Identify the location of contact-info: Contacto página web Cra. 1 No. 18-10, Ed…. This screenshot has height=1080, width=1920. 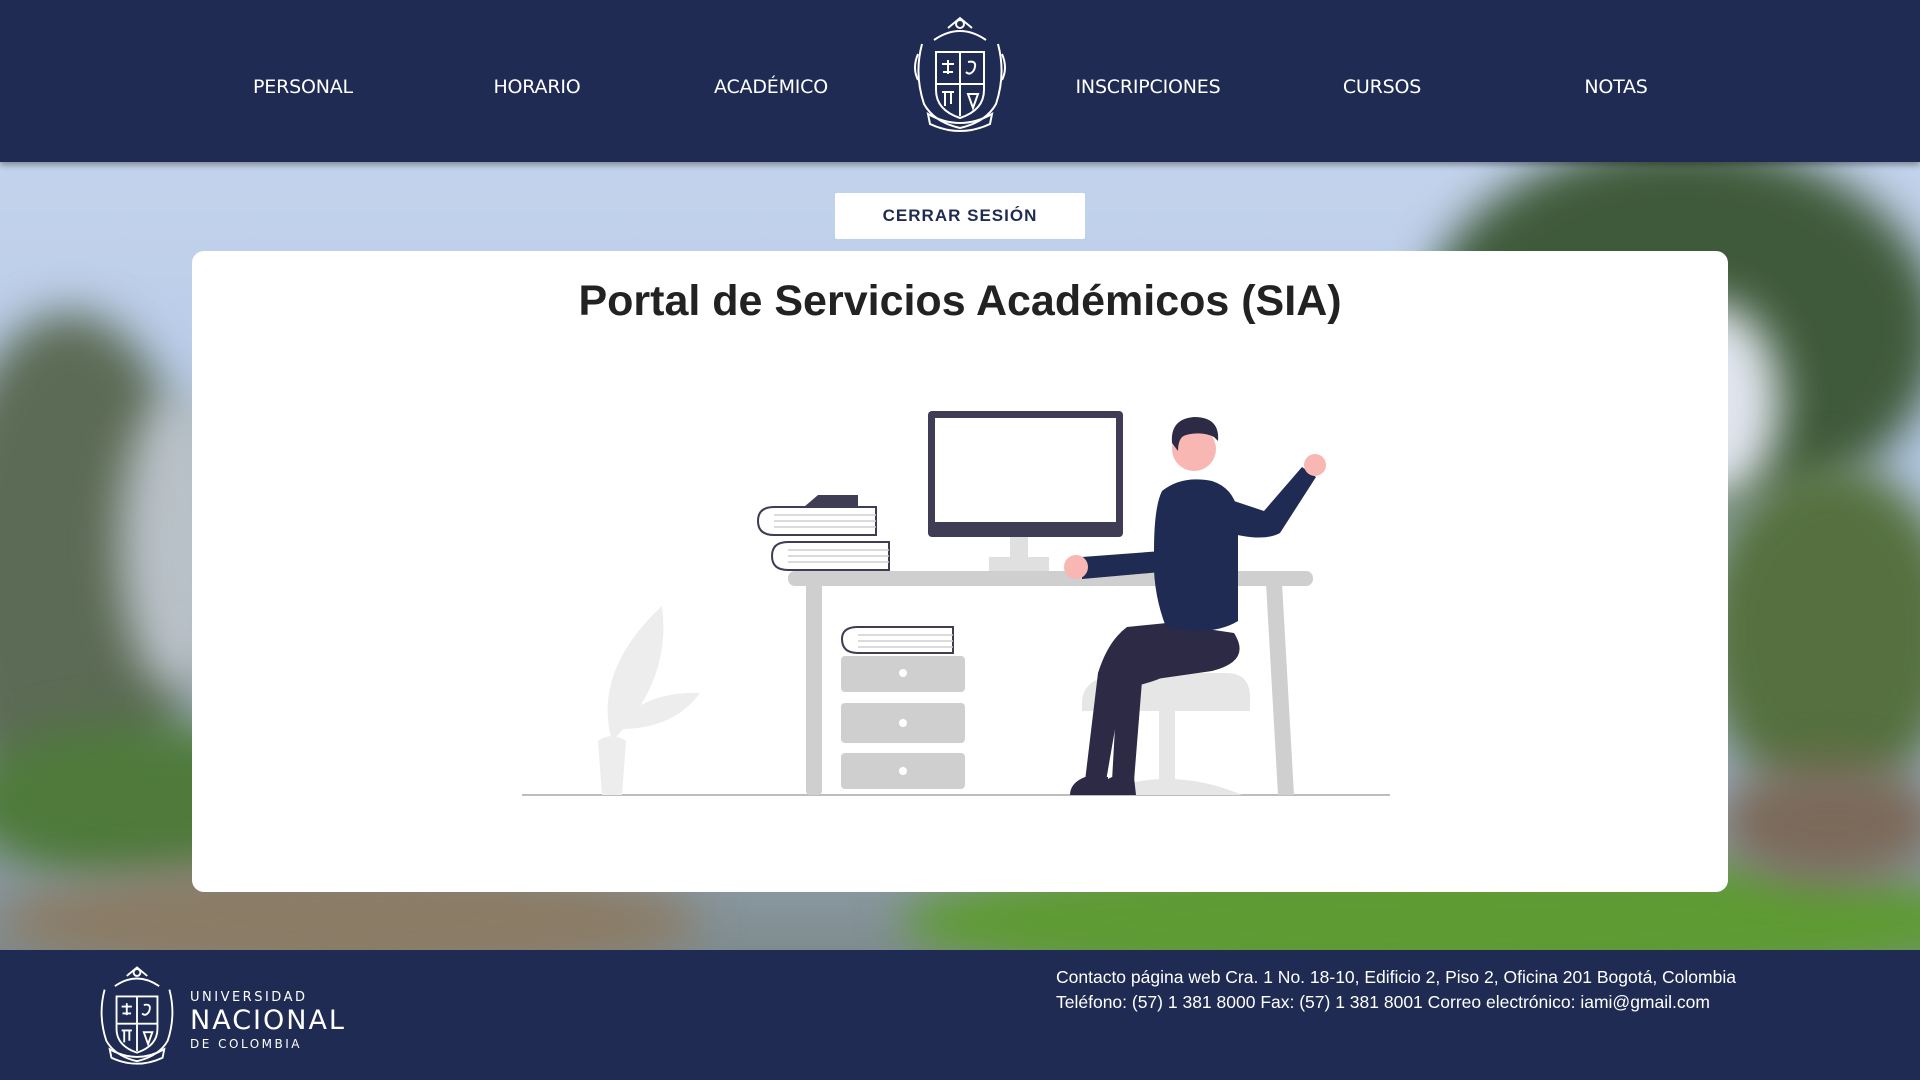
(1396, 990).